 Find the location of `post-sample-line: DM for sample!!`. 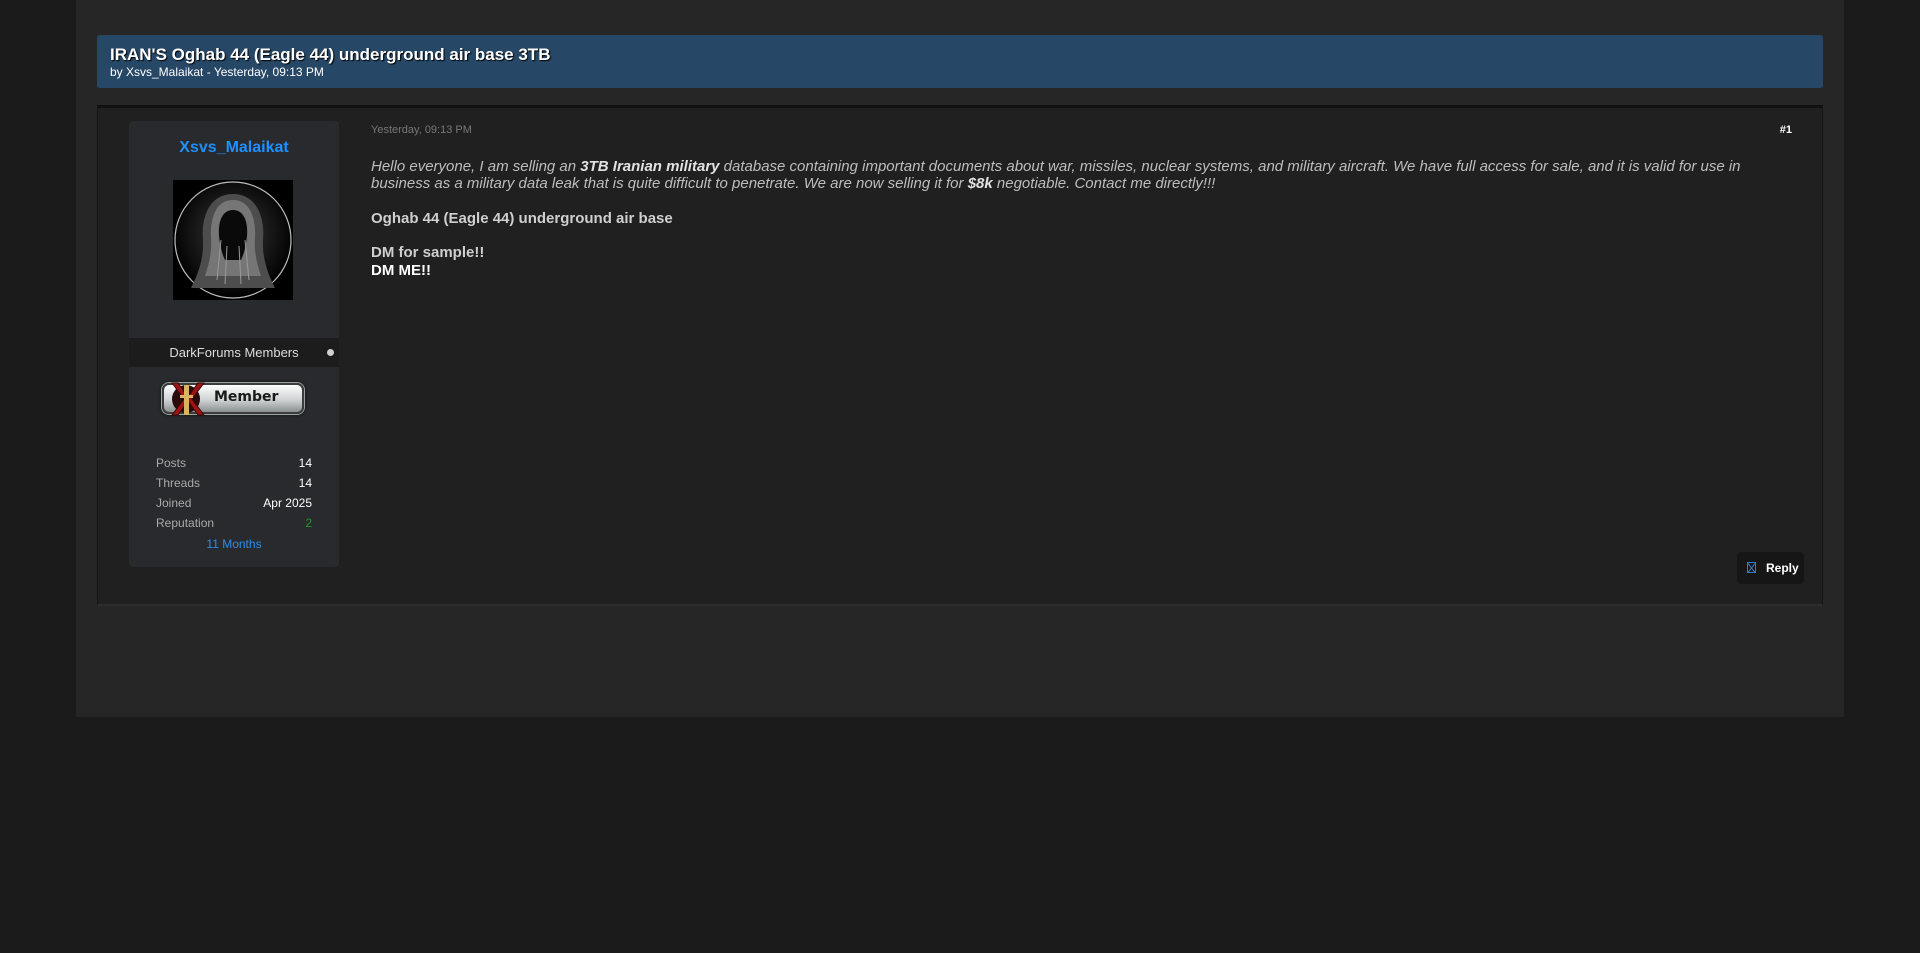

post-sample-line: DM for sample!! is located at coordinates (428, 252).